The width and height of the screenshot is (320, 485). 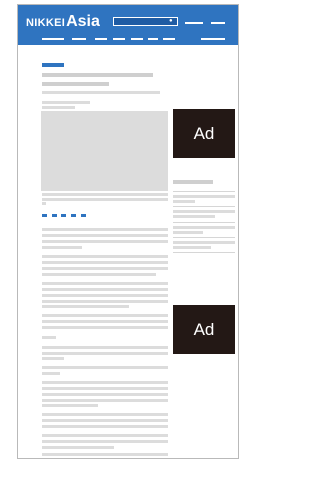 What do you see at coordinates (58, 107) in the screenshot?
I see `date-line` at bounding box center [58, 107].